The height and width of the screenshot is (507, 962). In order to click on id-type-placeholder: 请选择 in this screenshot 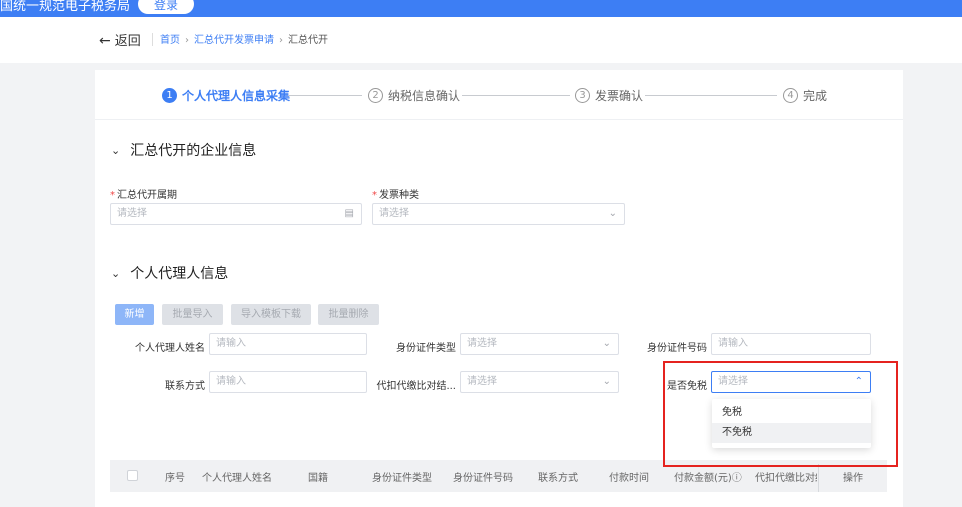, I will do `click(482, 343)`.